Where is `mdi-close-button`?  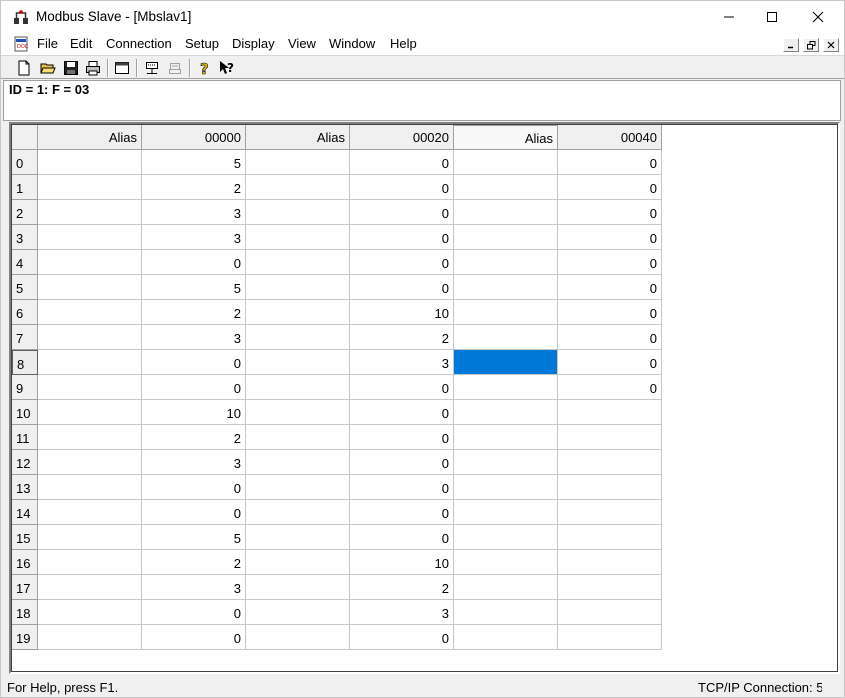
mdi-close-button is located at coordinates (831, 45).